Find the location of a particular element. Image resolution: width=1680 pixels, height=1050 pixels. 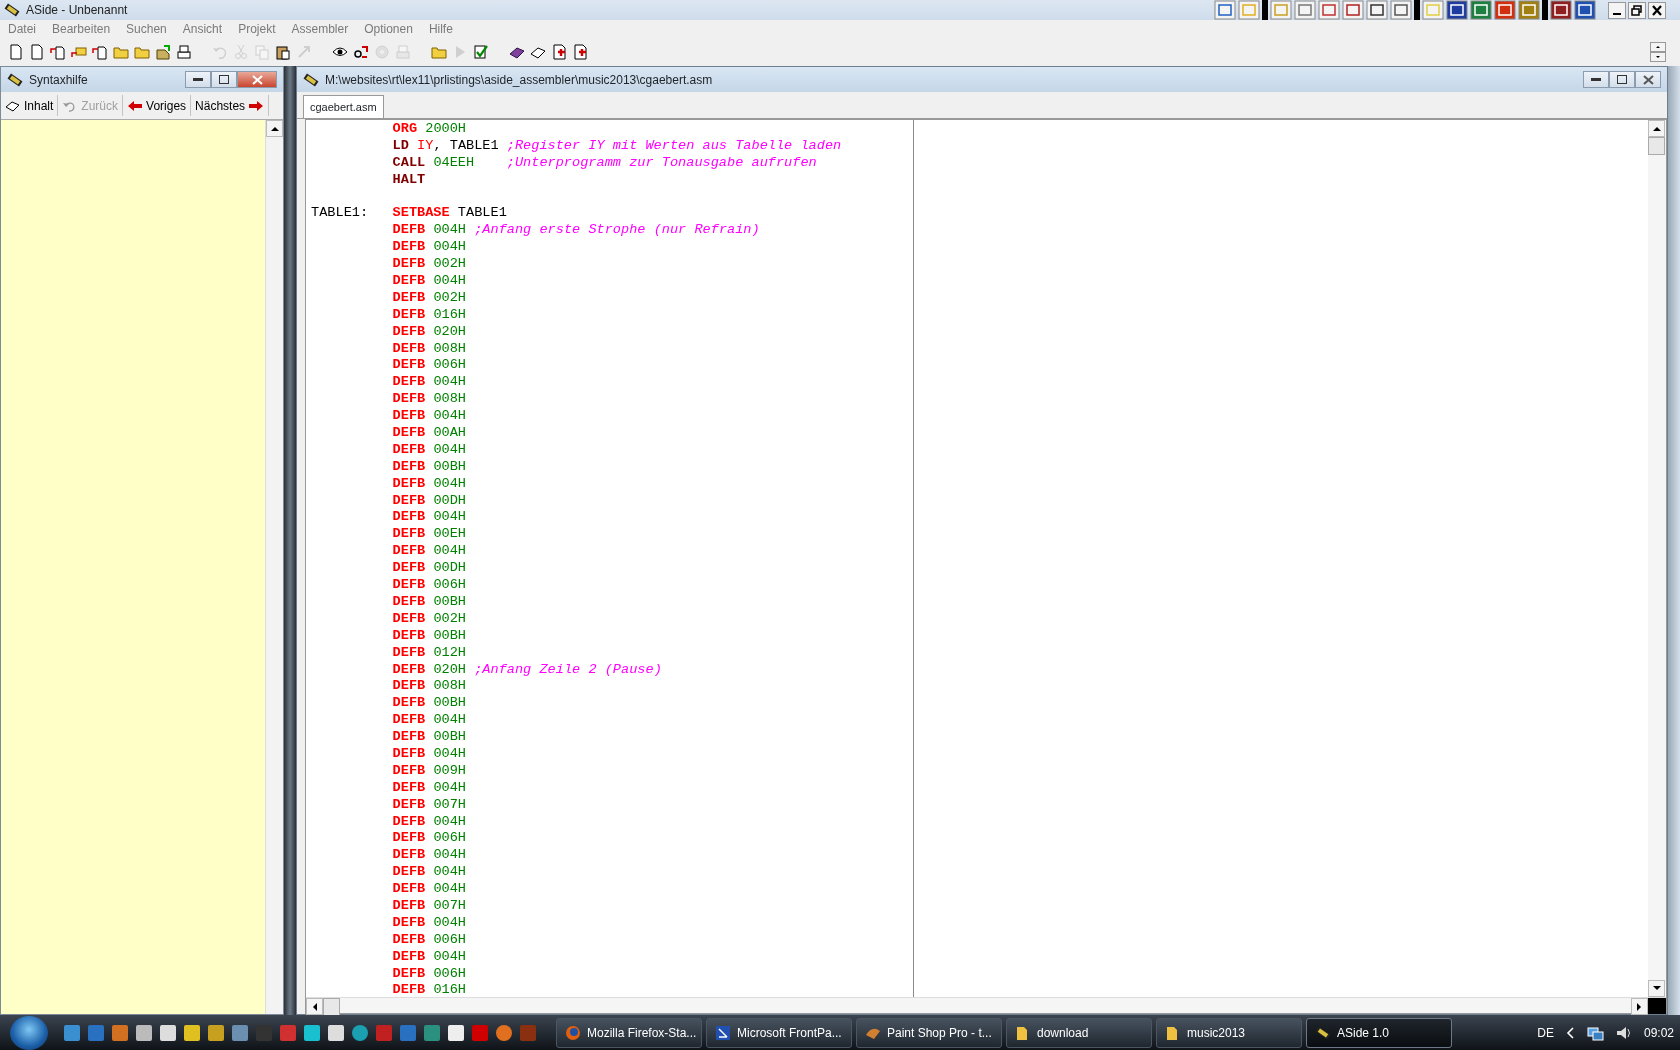

restore-button is located at coordinates (1637, 10).